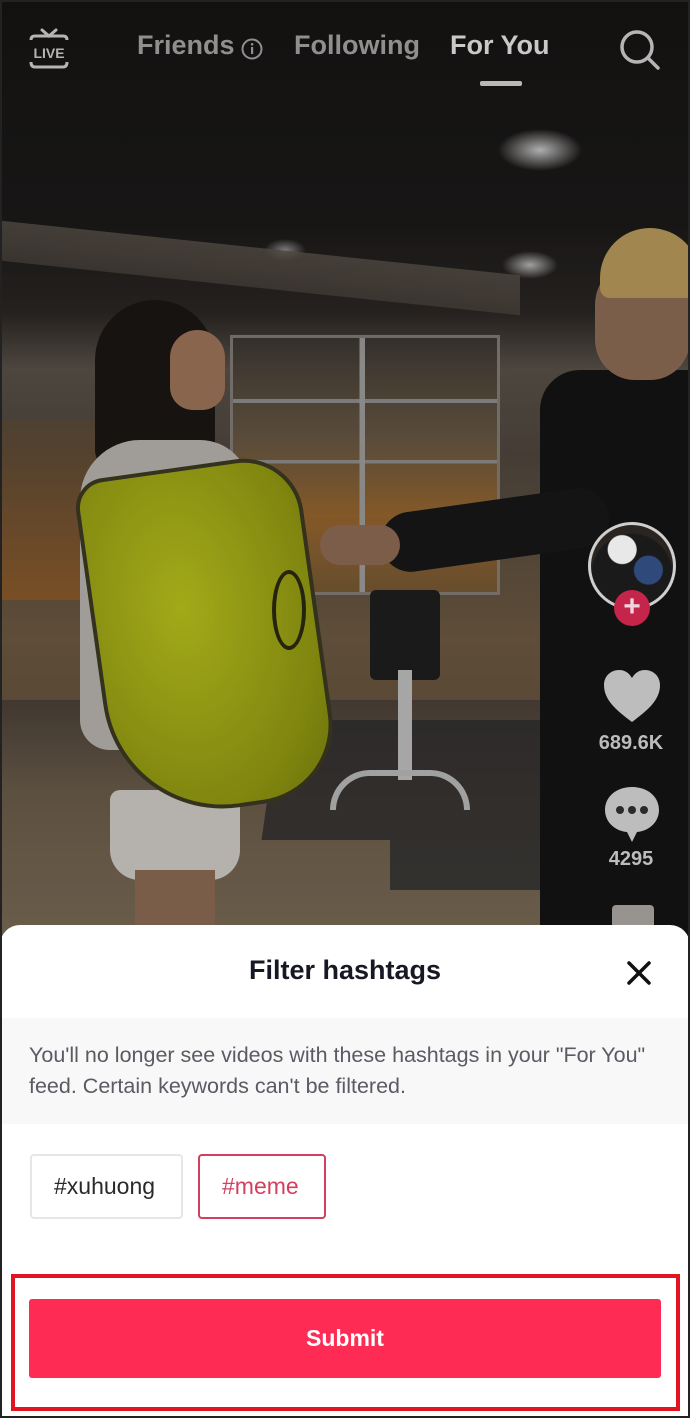 The width and height of the screenshot is (690, 1418). What do you see at coordinates (345, 970) in the screenshot?
I see `sheet-title: Filter hashtags` at bounding box center [345, 970].